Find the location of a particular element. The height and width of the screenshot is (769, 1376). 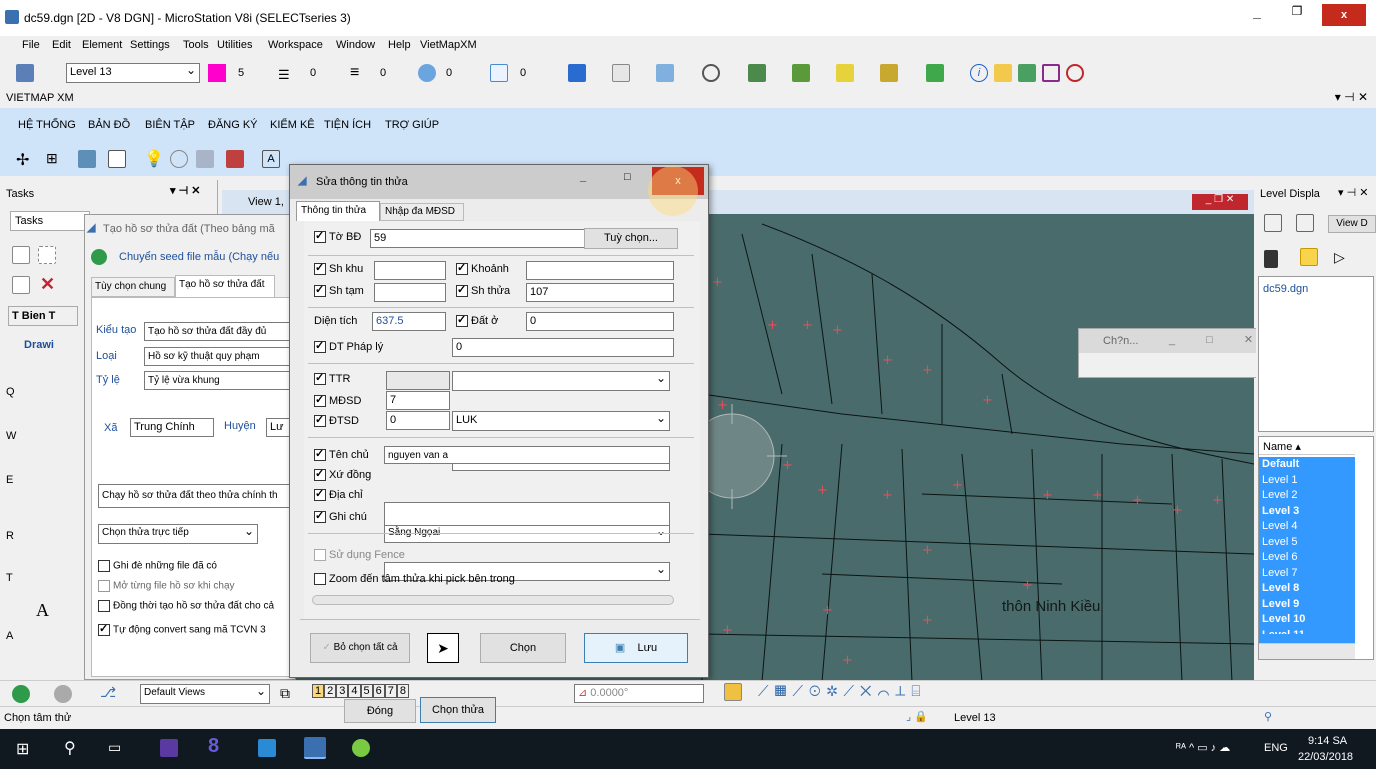

play-icon: ▷ is located at coordinates (1339, 257).